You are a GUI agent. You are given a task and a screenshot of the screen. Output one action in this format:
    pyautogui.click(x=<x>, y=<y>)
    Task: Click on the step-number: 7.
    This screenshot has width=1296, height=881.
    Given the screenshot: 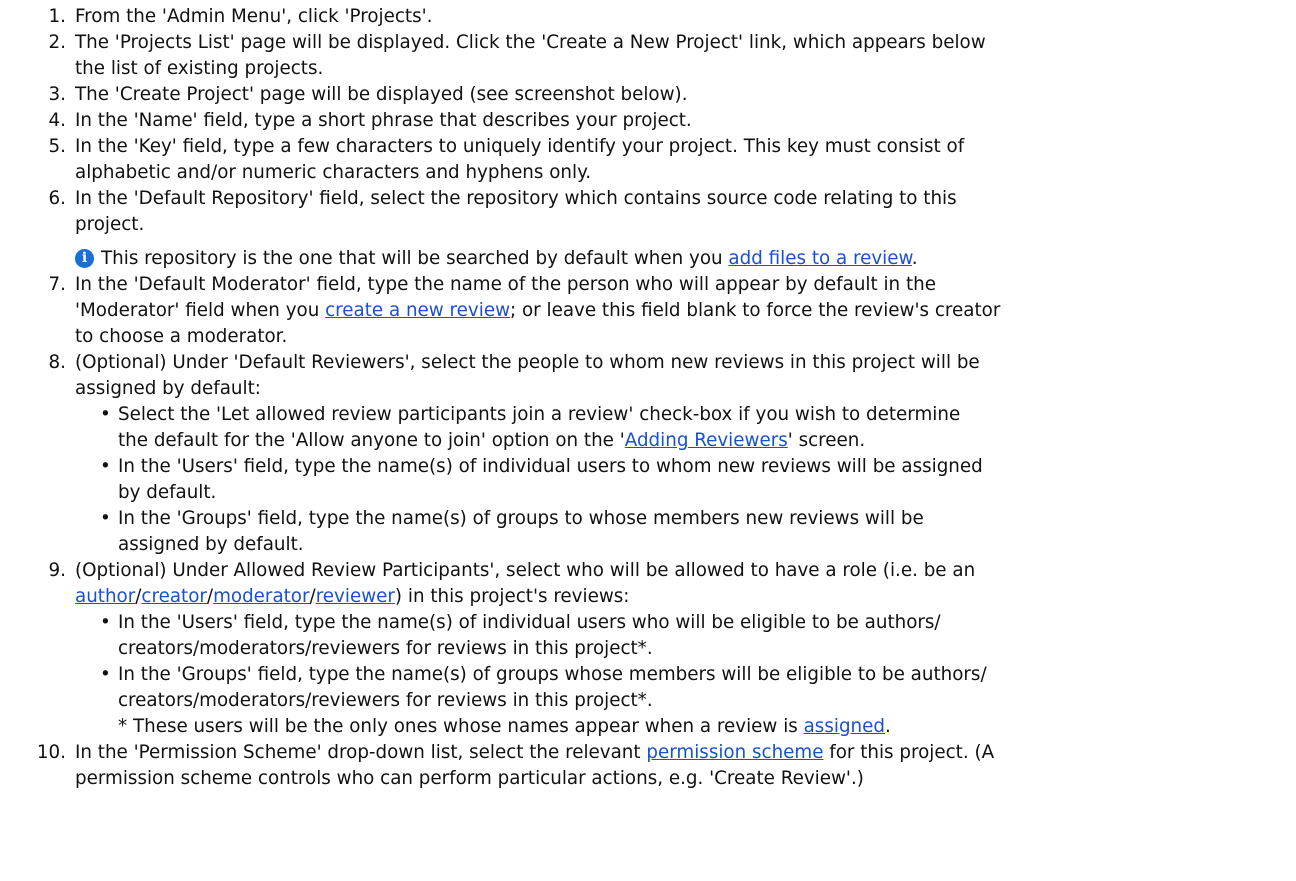 What is the action you would take?
    pyautogui.click(x=57, y=284)
    